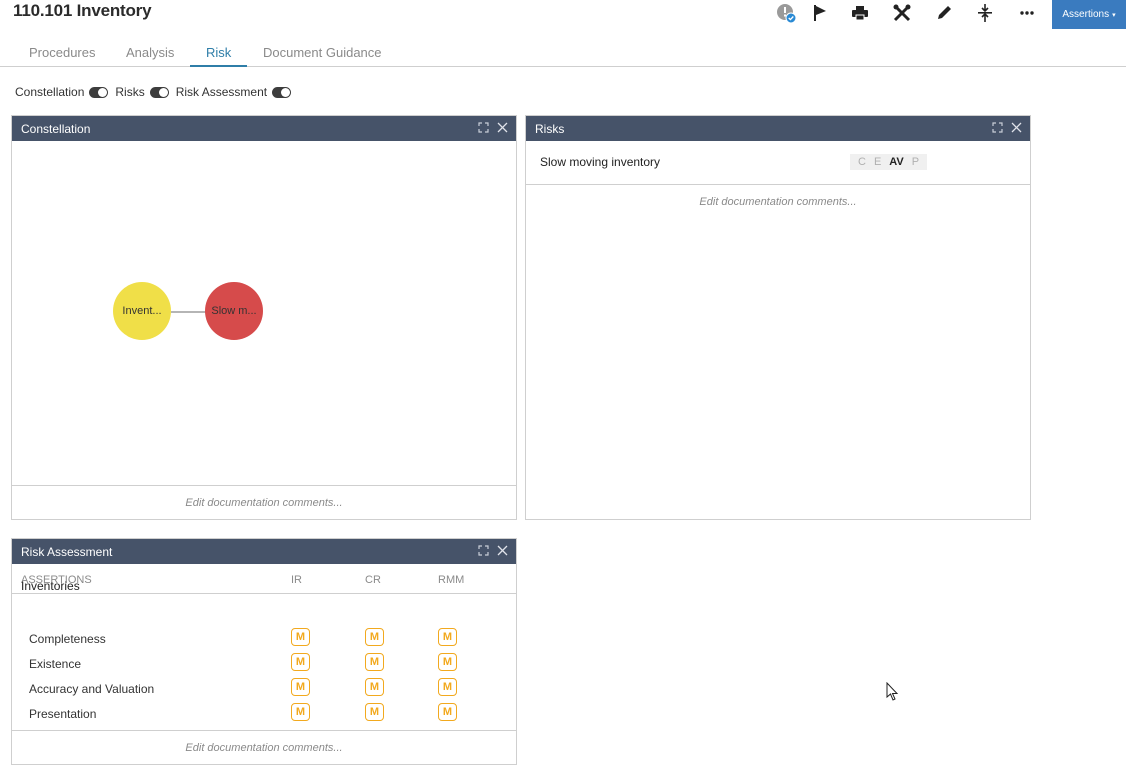 This screenshot has width=1126, height=766. Describe the element at coordinates (322, 52) in the screenshot. I see `tab-document-guidance: Document Guidance` at that location.